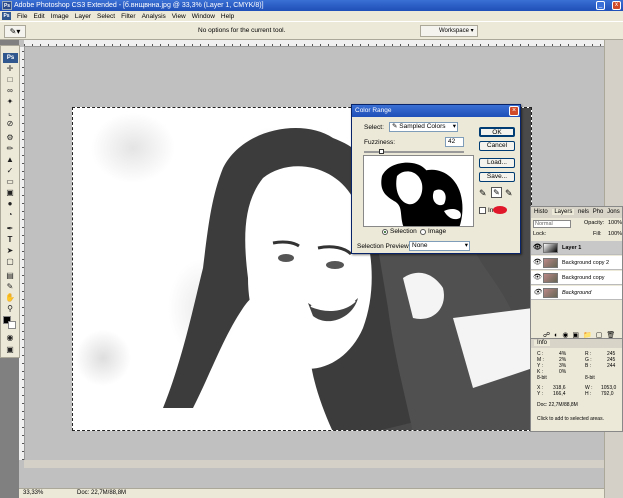  Describe the element at coordinates (437, 231) in the screenshot. I see `image-radio-label: Image` at that location.